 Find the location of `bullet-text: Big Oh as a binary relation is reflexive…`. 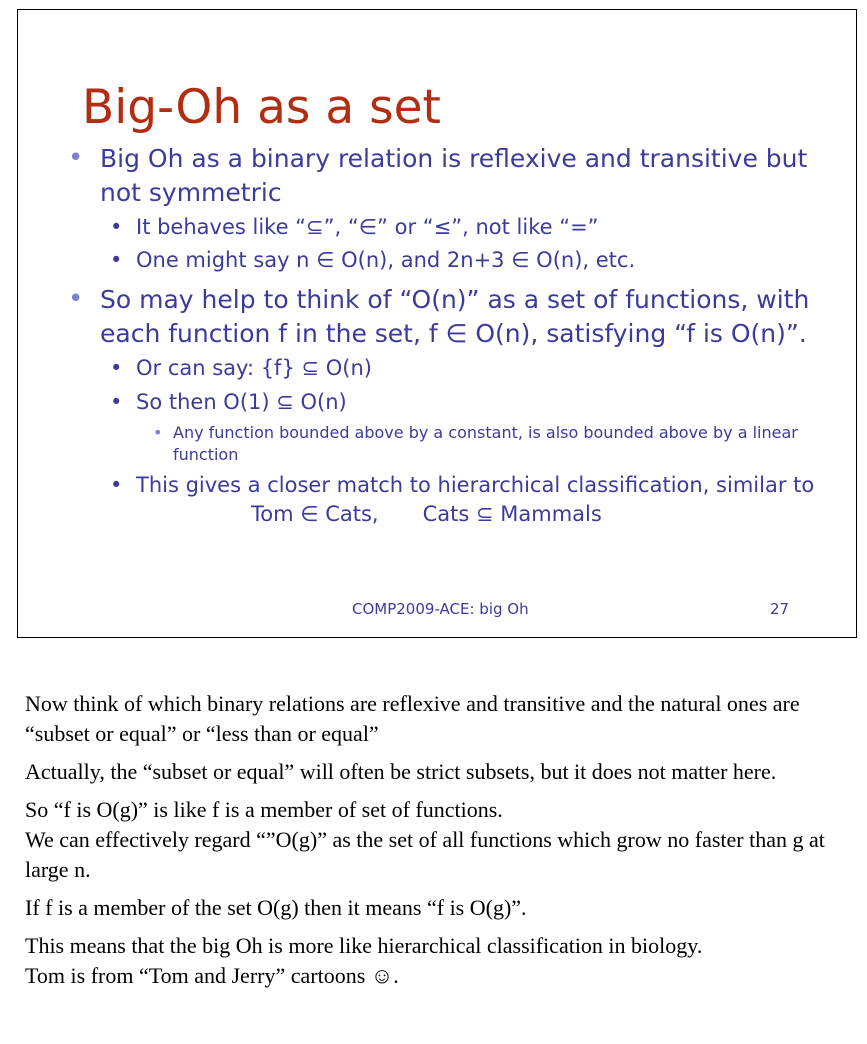

bullet-text: Big Oh as a binary relation is reflexive… is located at coordinates (454, 175).